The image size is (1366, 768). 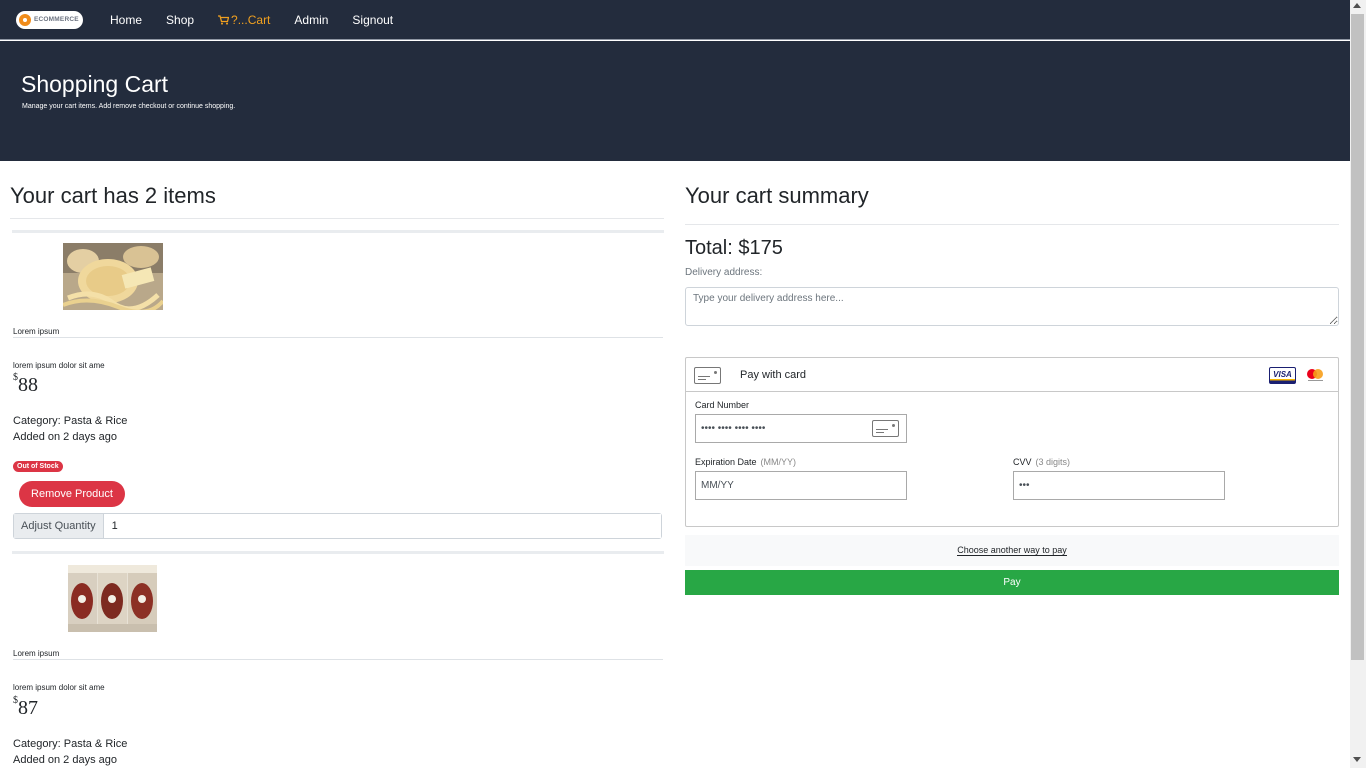 What do you see at coordinates (59, 526) in the screenshot?
I see `quantity-label: Adjust Quantity` at bounding box center [59, 526].